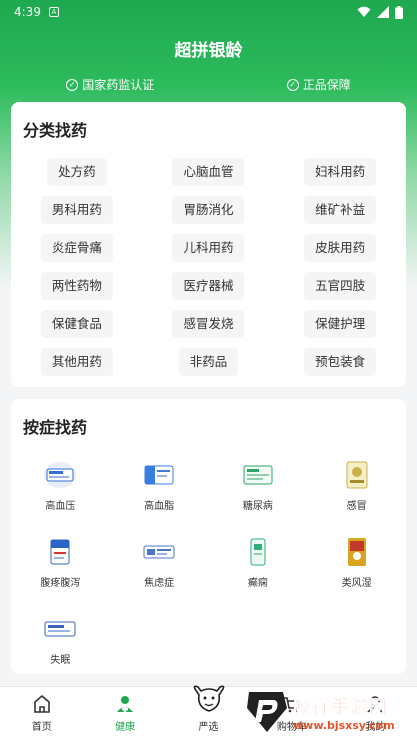 Image resolution: width=417 pixels, height=741 pixels. I want to click on symptom-label: 癫痫, so click(257, 583).